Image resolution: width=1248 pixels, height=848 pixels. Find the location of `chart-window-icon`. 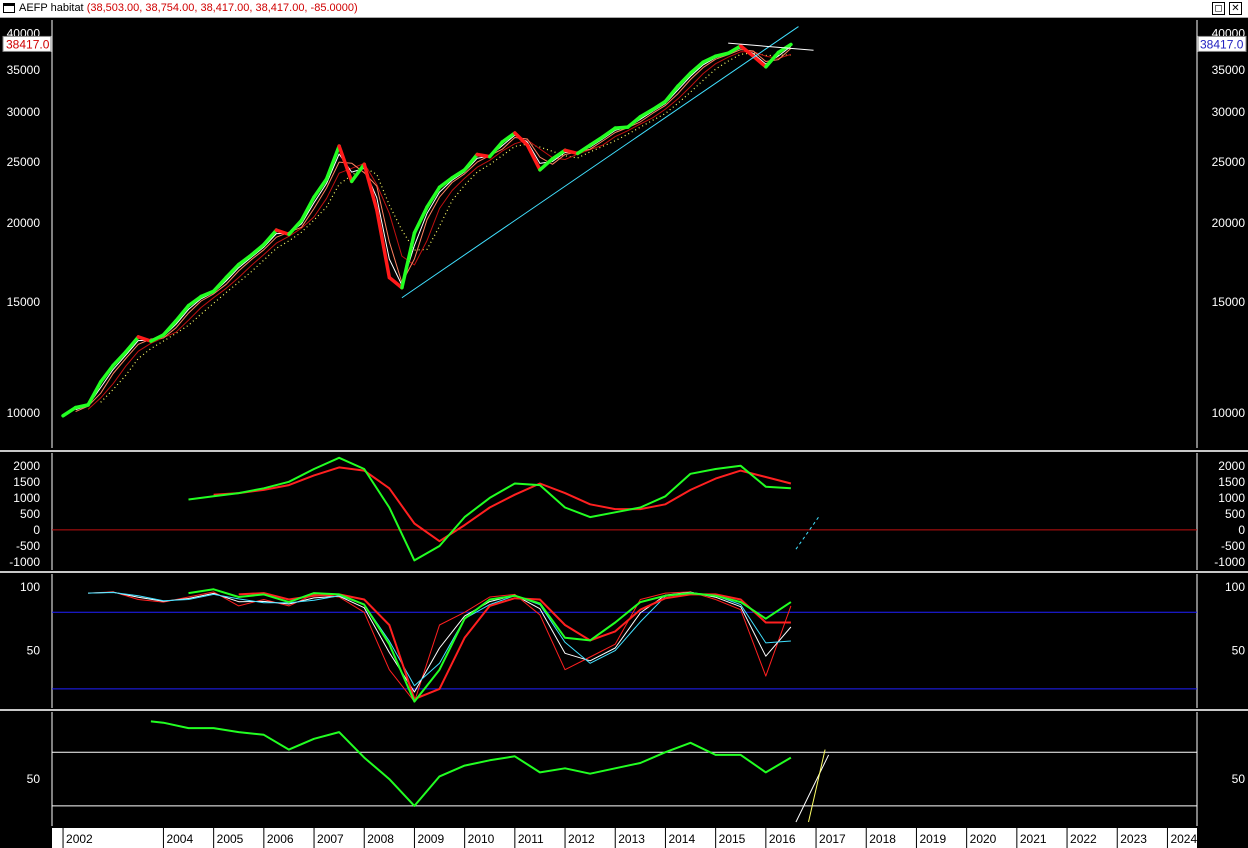

chart-window-icon is located at coordinates (9, 8).